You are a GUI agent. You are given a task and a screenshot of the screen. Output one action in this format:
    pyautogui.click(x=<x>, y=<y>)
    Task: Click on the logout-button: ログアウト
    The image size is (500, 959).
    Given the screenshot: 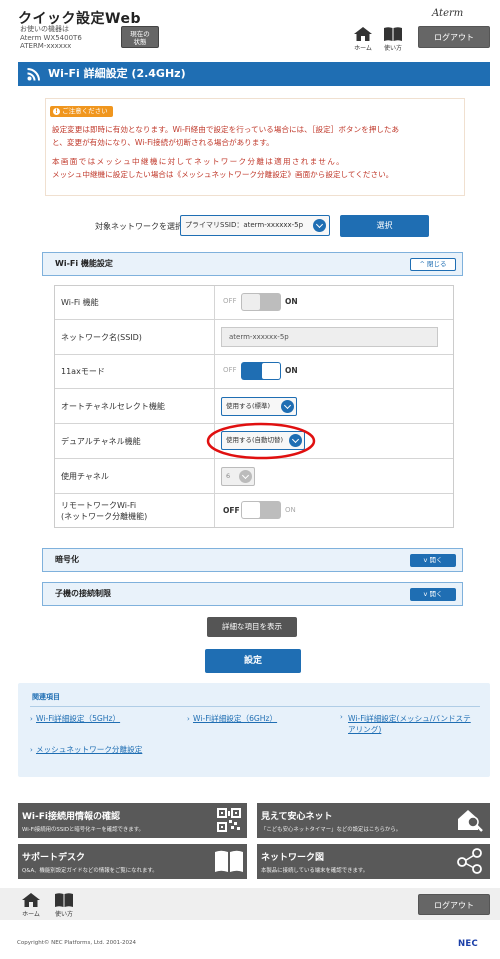 What is the action you would take?
    pyautogui.click(x=454, y=37)
    